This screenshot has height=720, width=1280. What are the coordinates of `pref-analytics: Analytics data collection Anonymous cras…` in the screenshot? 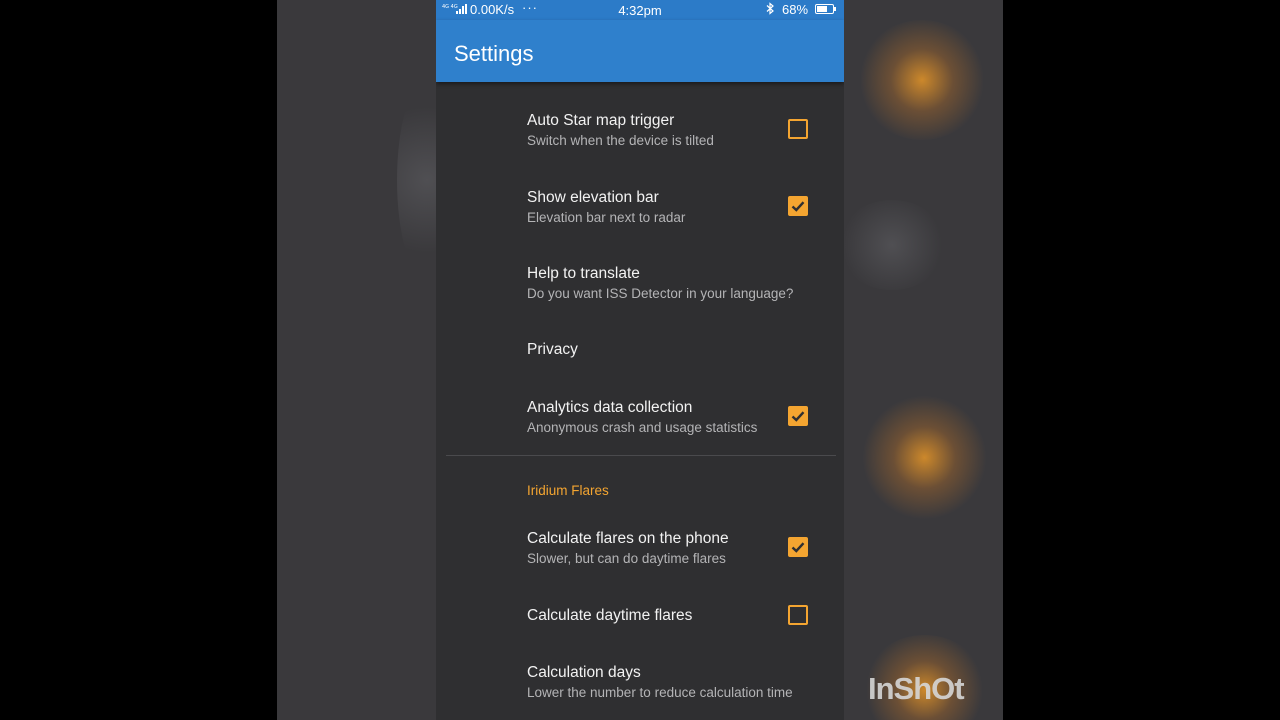 It's located at (672, 418).